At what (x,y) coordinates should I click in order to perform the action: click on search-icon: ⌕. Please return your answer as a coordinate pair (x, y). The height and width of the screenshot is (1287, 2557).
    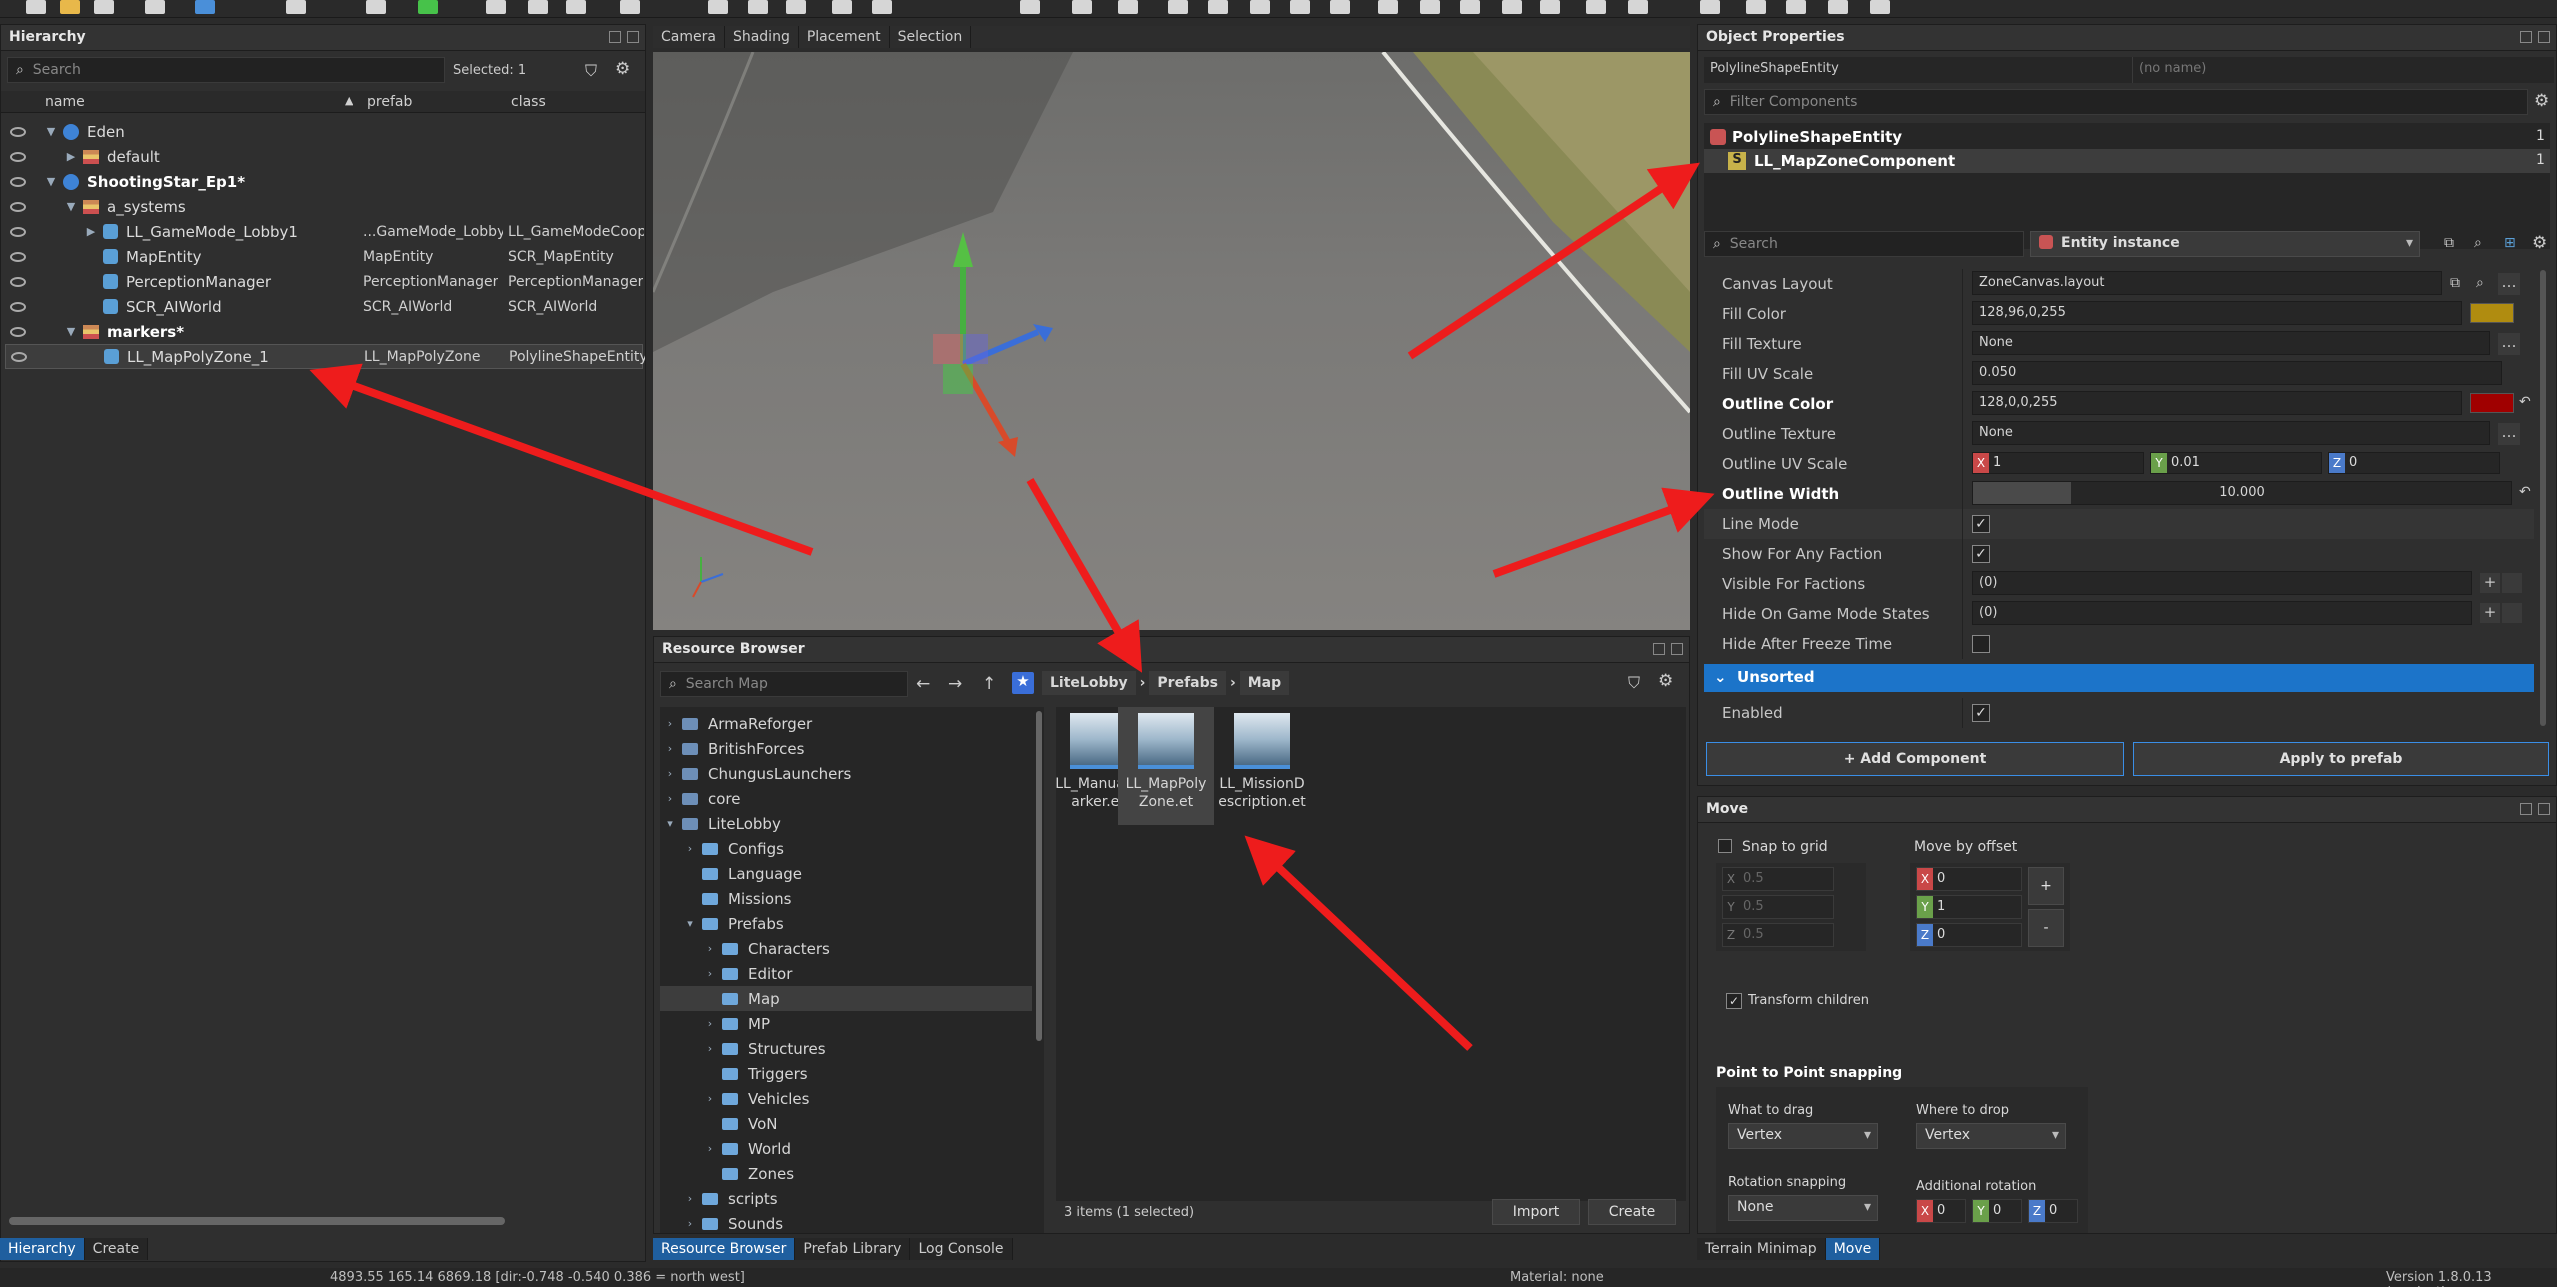
    Looking at the image, I should click on (2478, 243).